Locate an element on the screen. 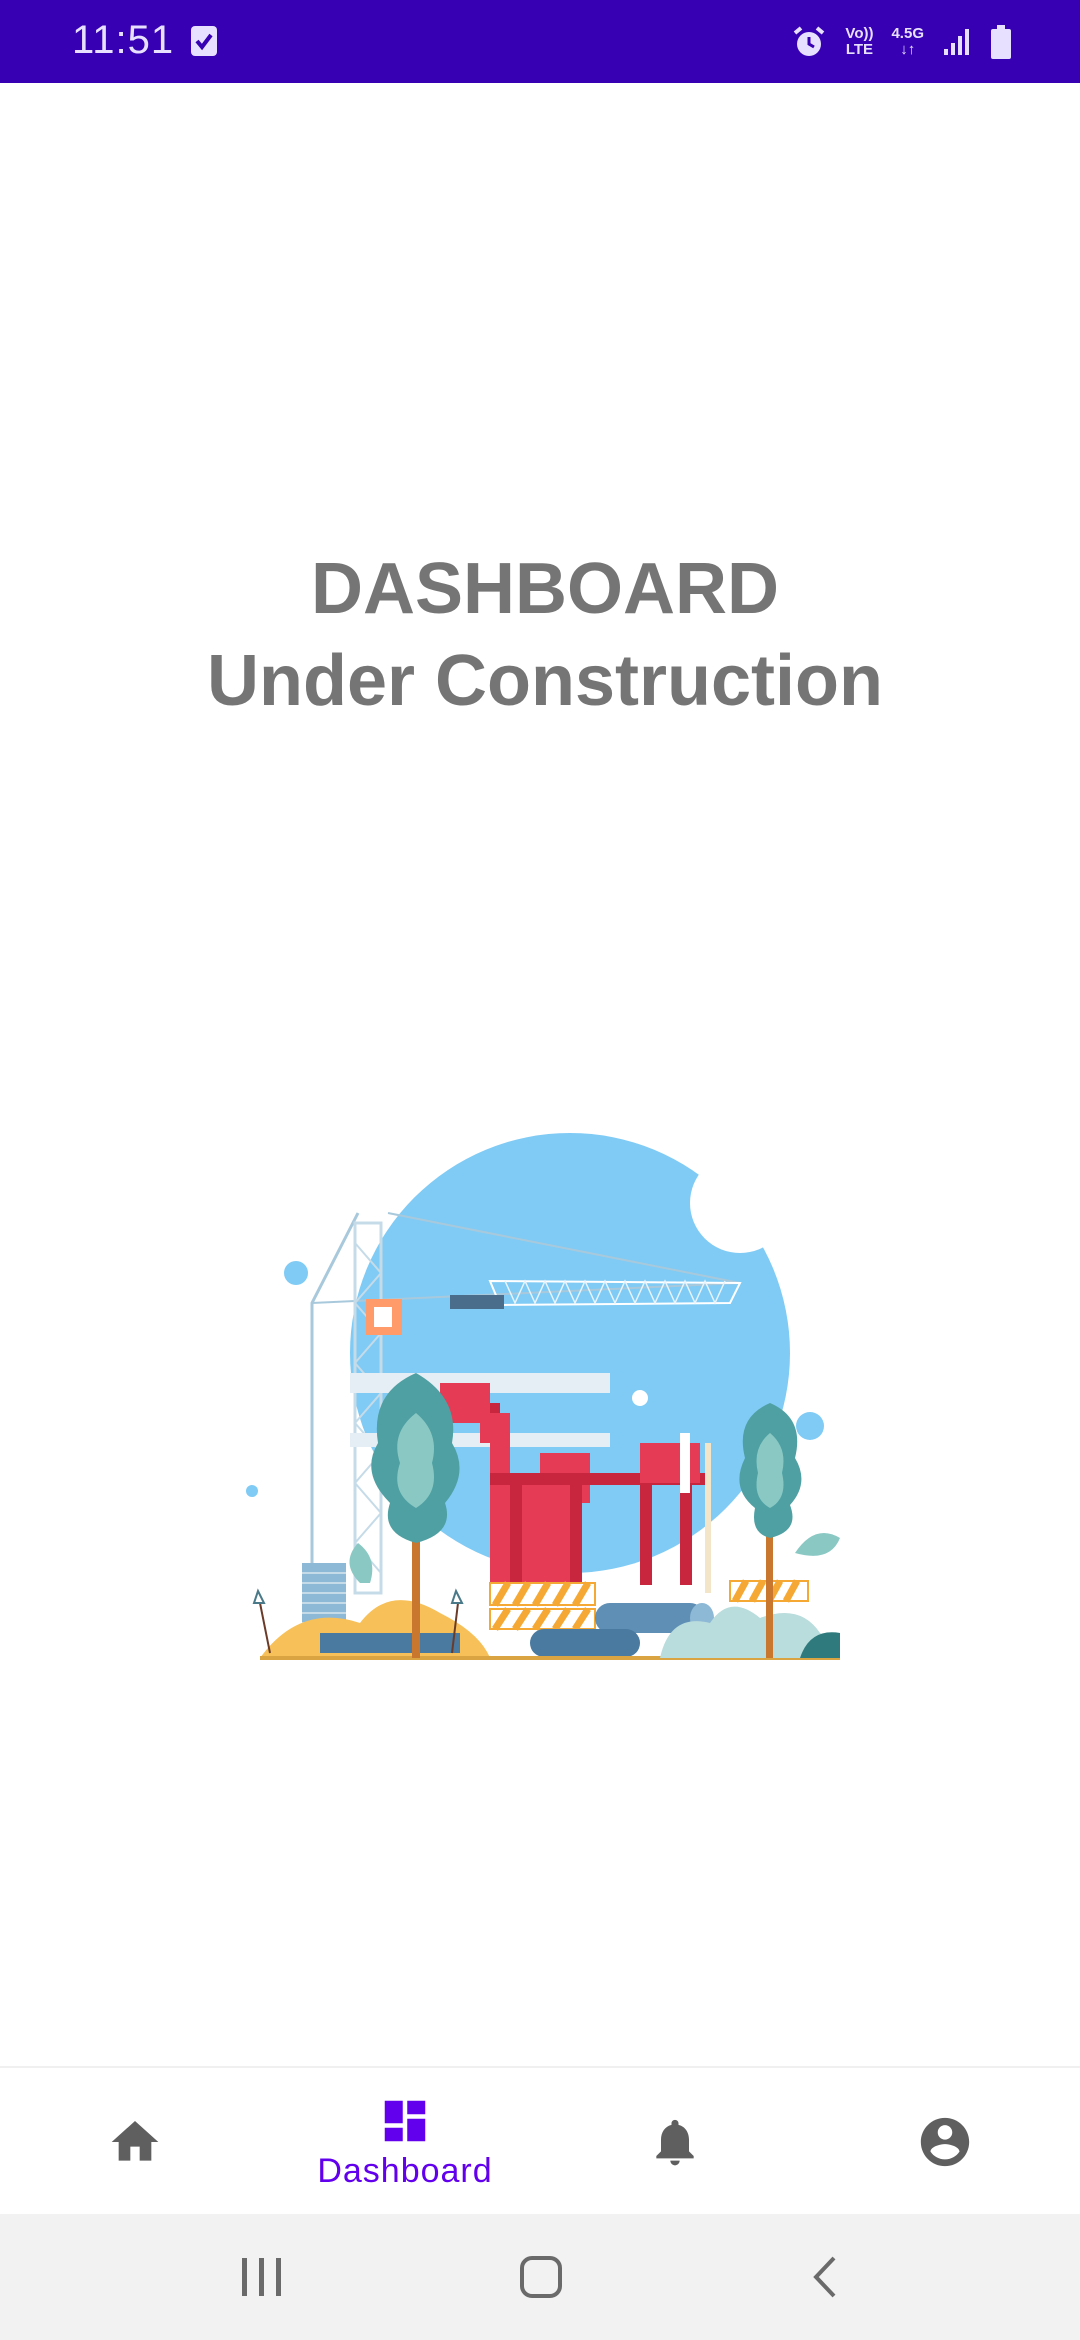 This screenshot has width=1080, height=2340. page-title: DASHBOARD Under Construction is located at coordinates (540, 635).